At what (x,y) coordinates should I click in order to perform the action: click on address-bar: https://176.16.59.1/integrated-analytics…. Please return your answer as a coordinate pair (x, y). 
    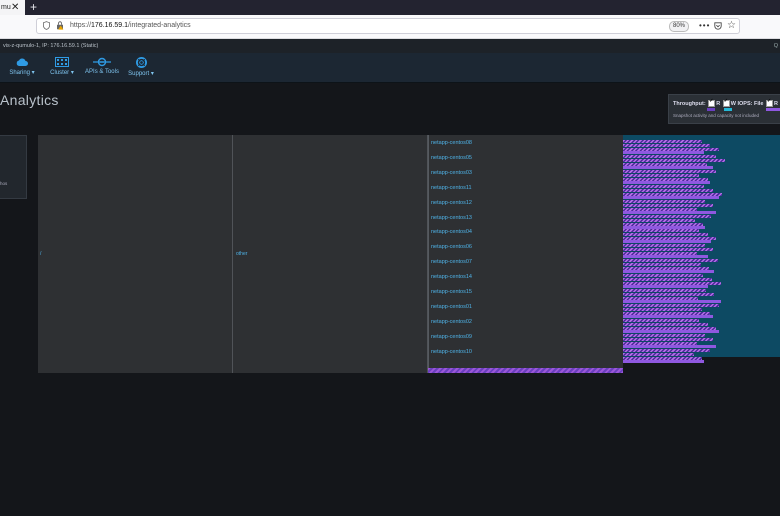
    Looking at the image, I should click on (388, 26).